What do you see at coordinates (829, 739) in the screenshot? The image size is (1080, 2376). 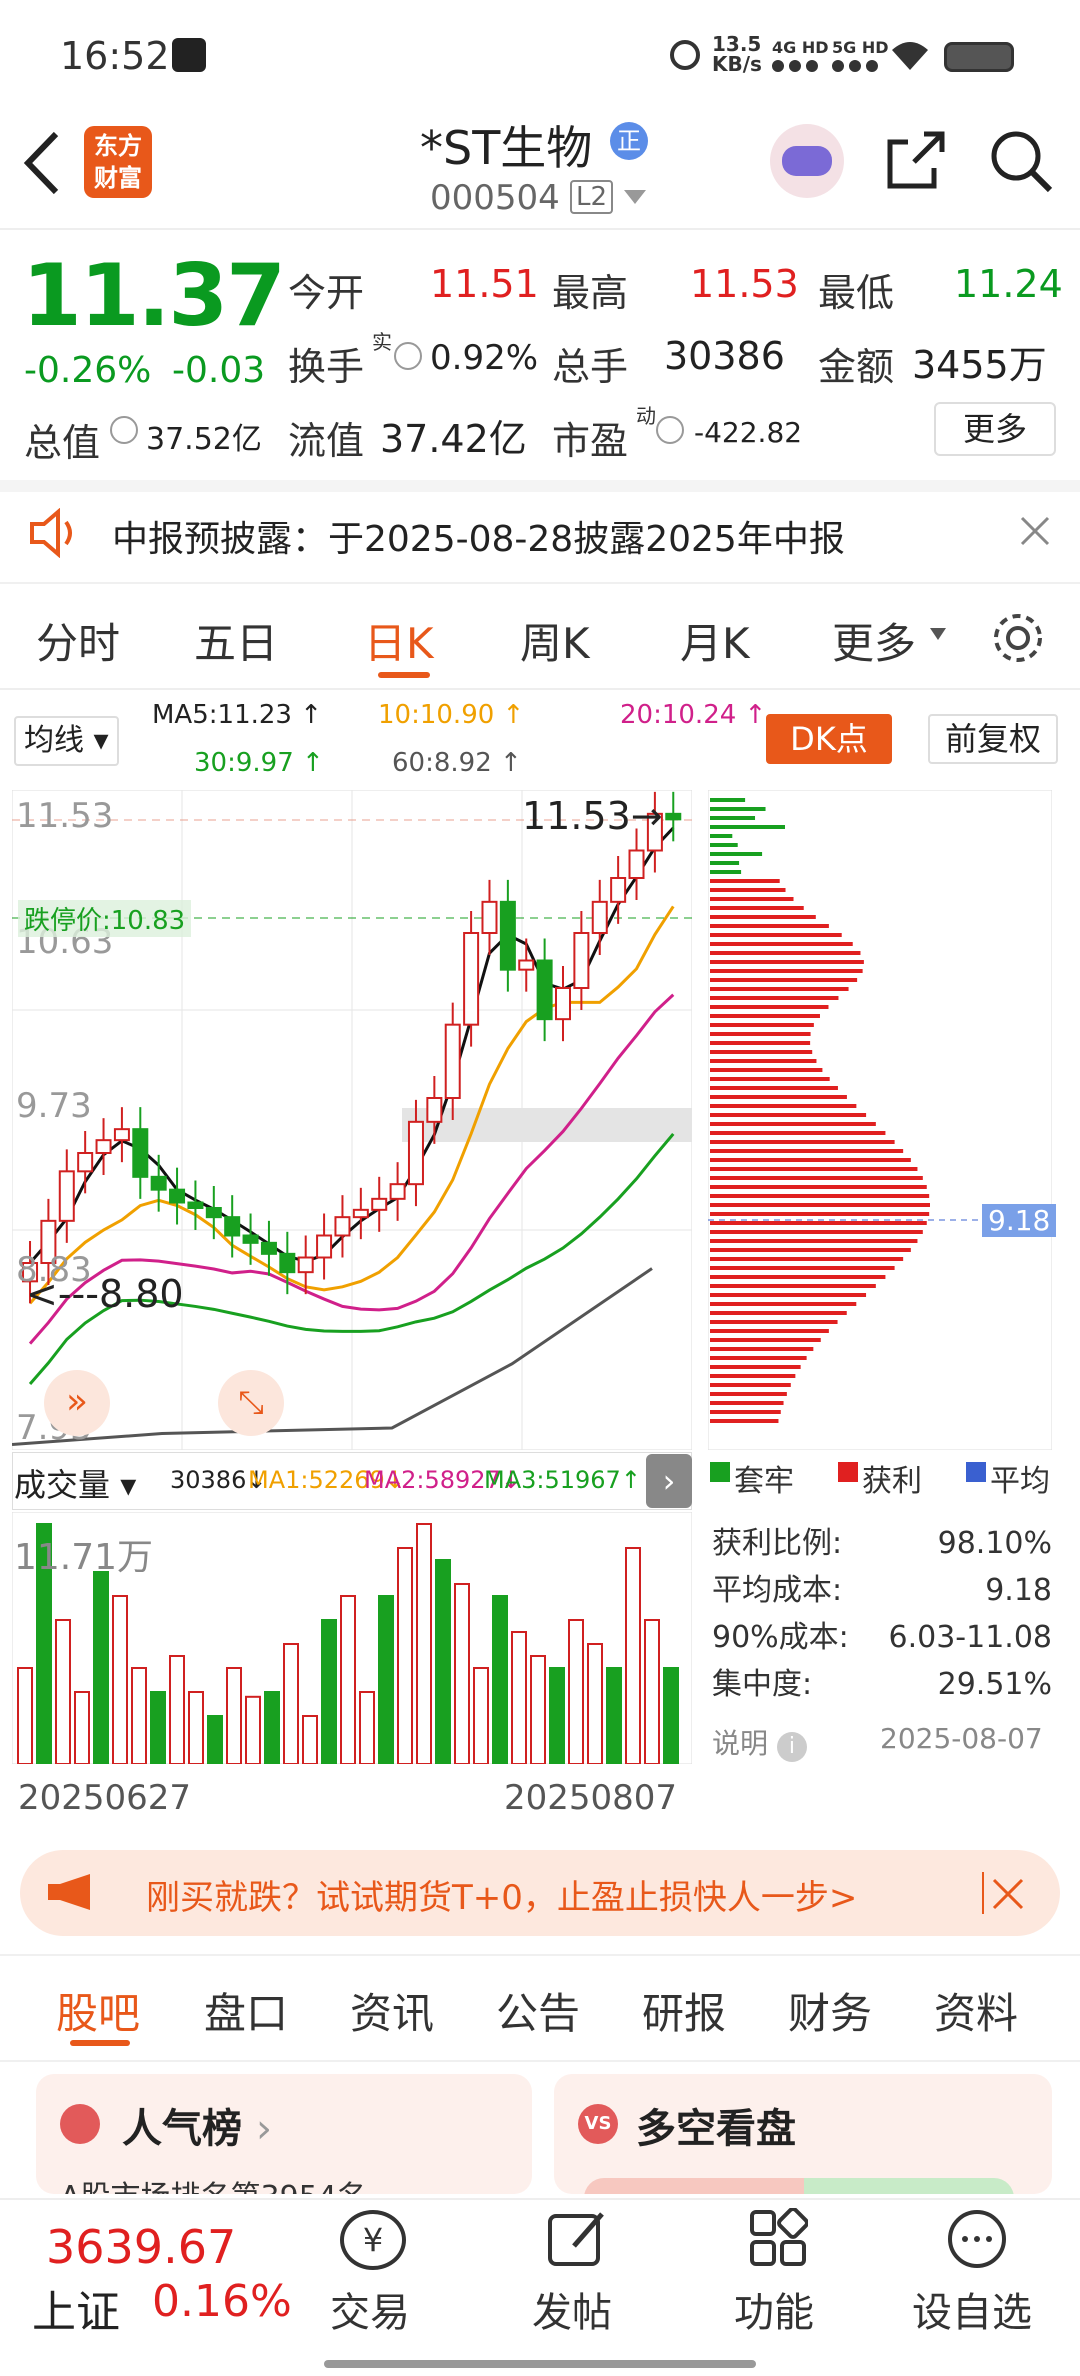 I see `dk-point-button: DK点` at bounding box center [829, 739].